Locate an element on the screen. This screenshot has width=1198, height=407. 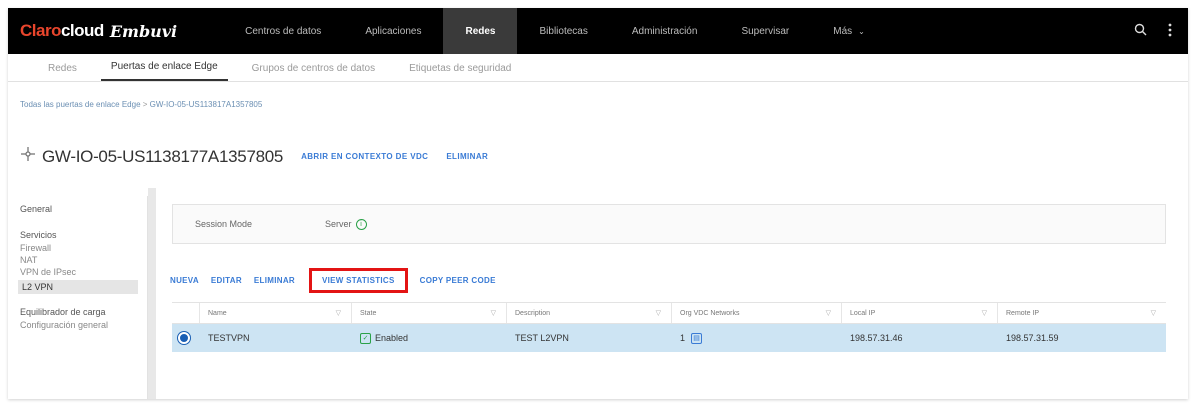
sidebar-item-general: General is located at coordinates (36, 209).